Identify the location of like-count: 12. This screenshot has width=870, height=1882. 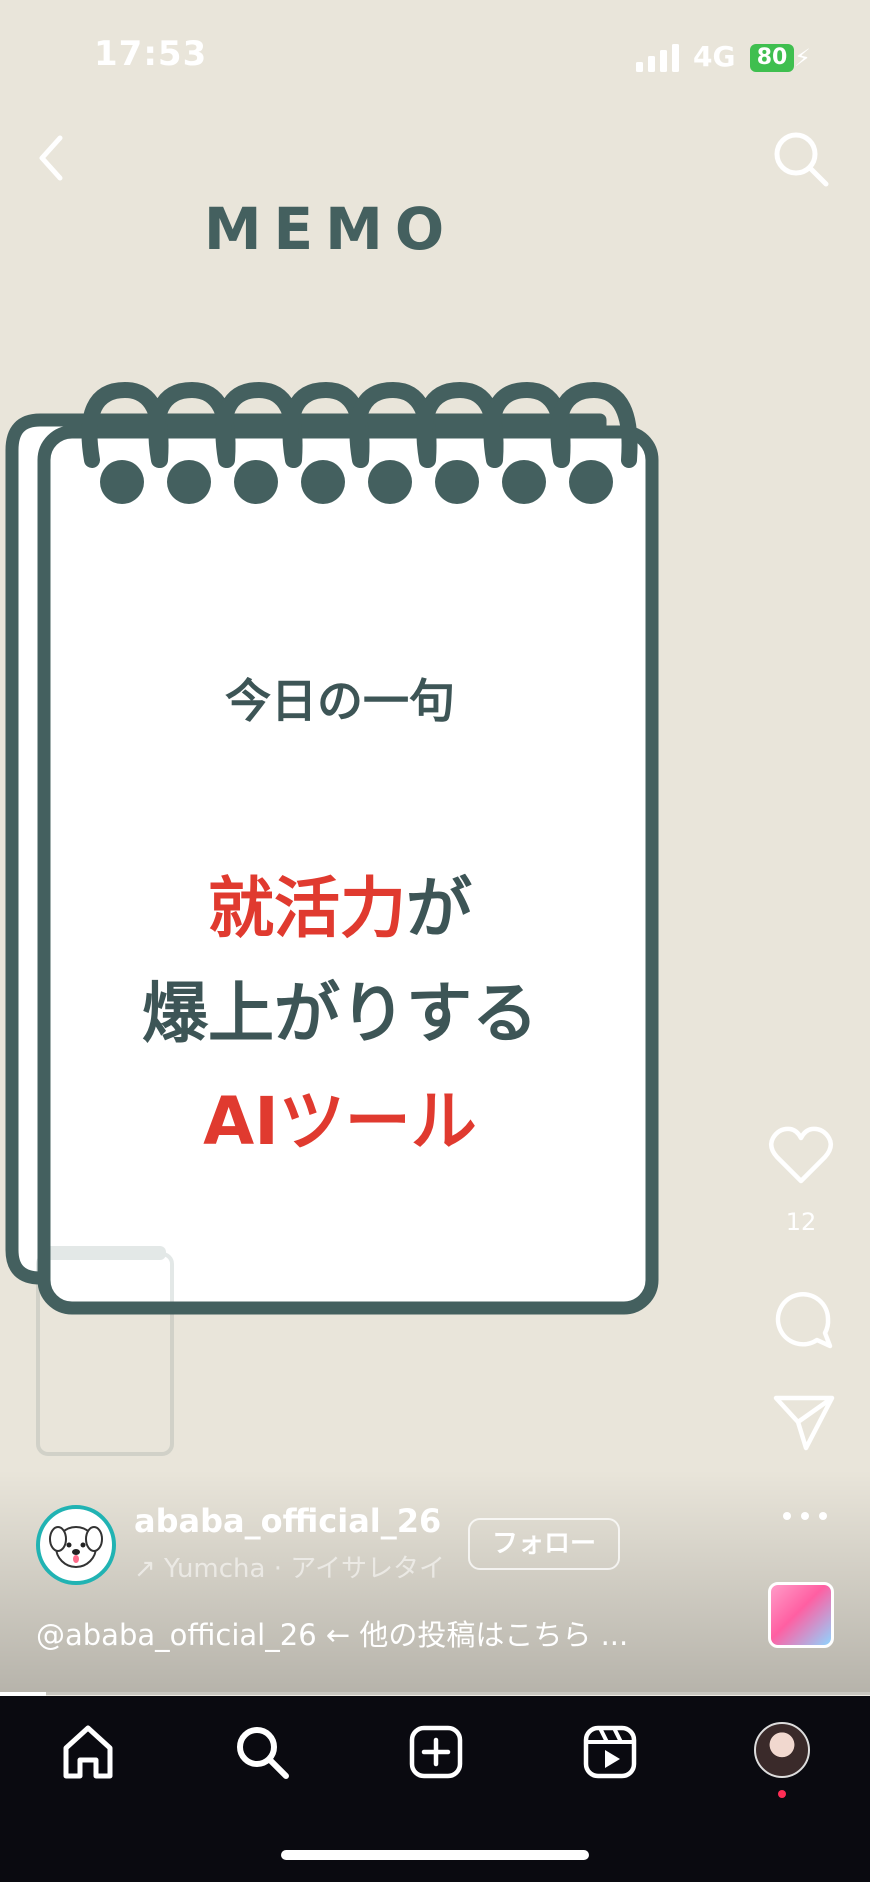
(801, 1222).